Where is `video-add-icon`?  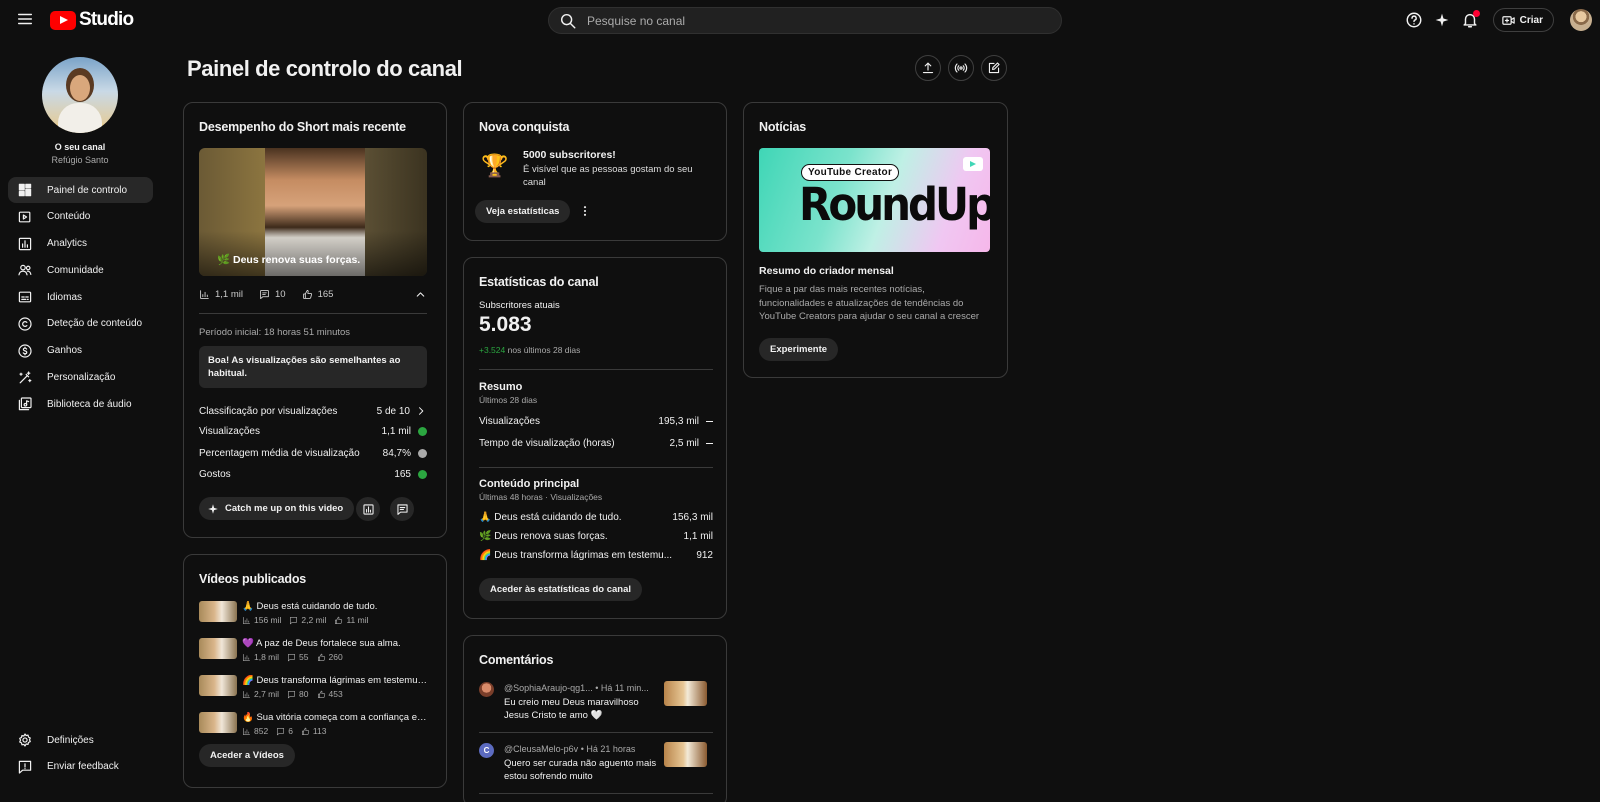 video-add-icon is located at coordinates (1508, 20).